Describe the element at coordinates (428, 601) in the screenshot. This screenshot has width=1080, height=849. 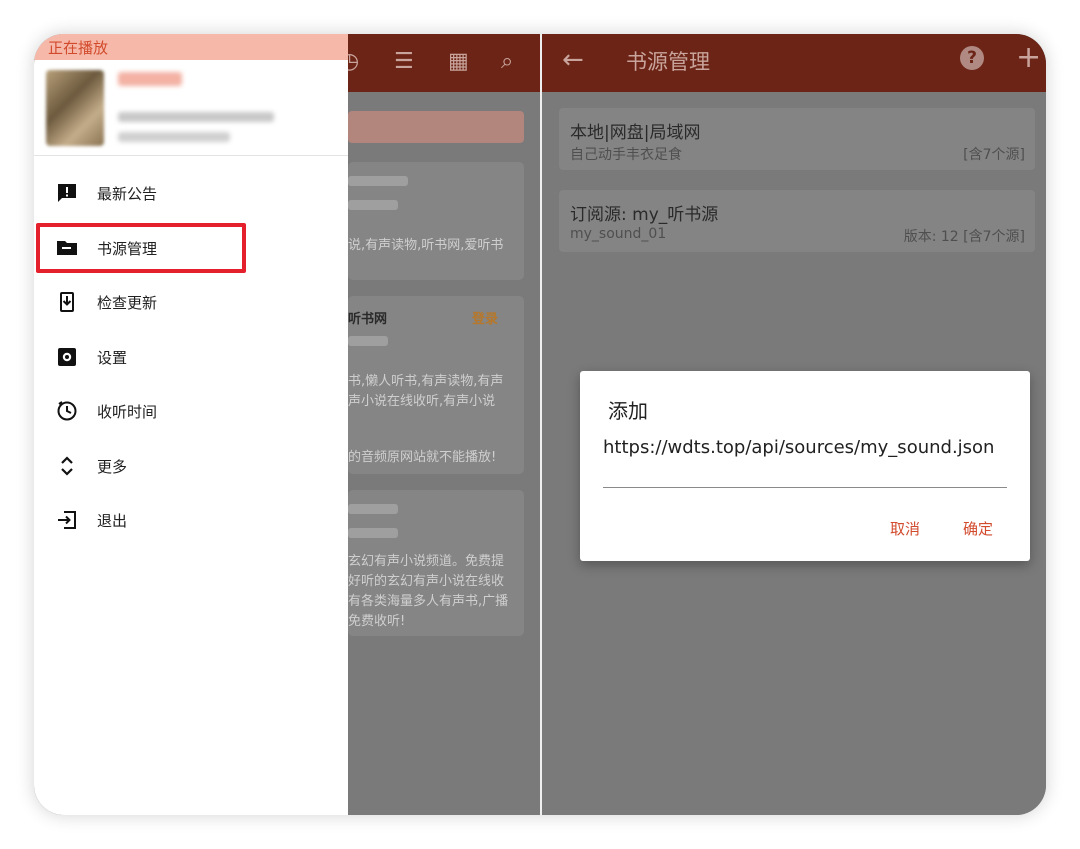
I see `card-description: 有各类海量多人有声书,广播` at that location.